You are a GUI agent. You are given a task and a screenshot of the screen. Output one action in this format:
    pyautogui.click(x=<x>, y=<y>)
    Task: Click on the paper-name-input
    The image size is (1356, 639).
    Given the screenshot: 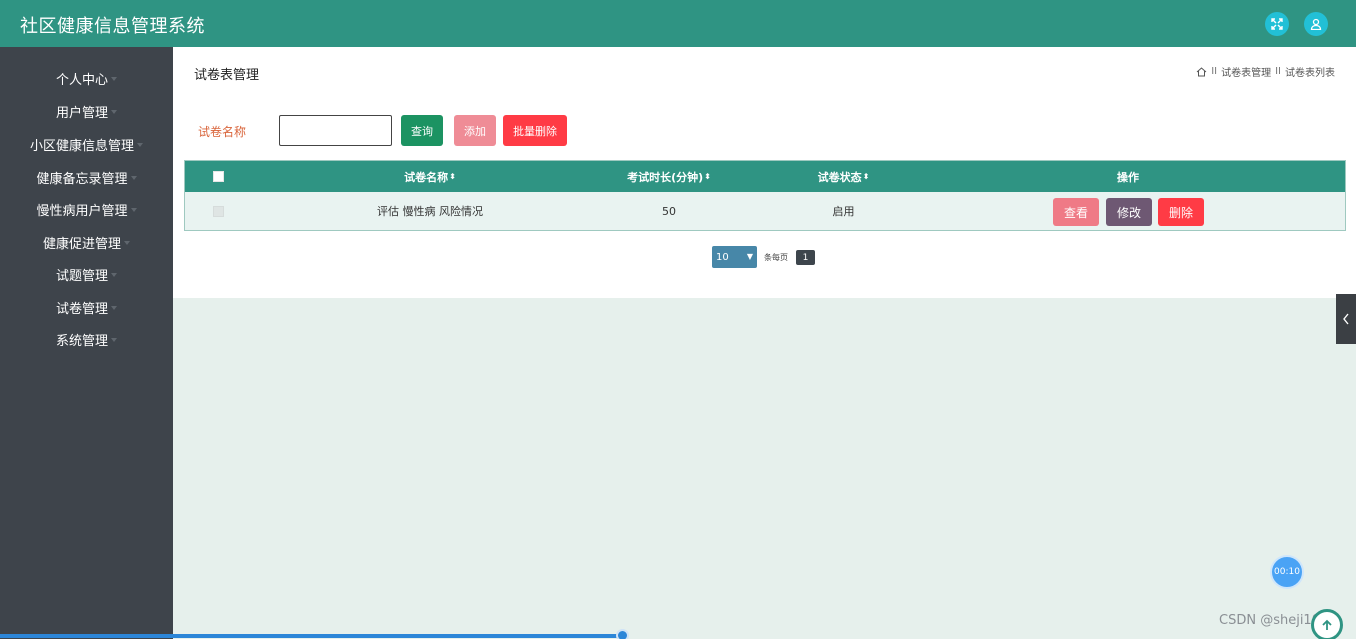 What is the action you would take?
    pyautogui.click(x=335, y=130)
    